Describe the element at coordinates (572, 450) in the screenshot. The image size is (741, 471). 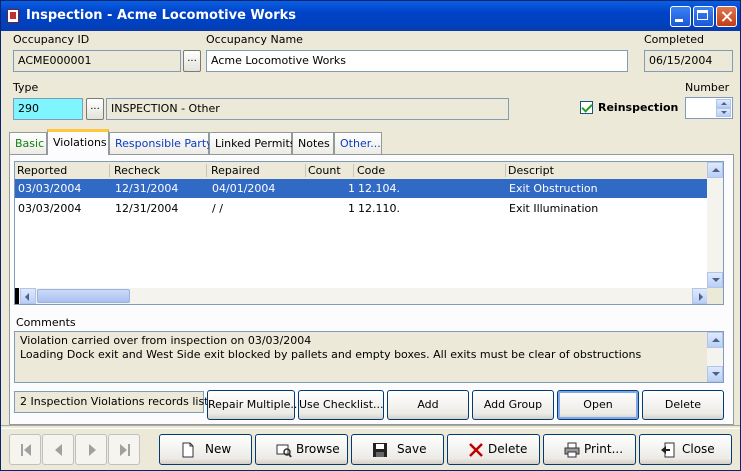
I see `printer-icon` at that location.